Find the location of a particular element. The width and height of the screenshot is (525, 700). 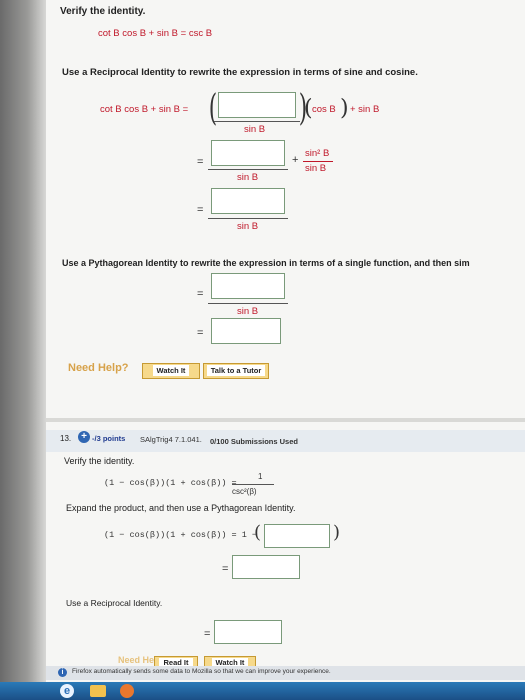

question-number: 13. is located at coordinates (66, 438).